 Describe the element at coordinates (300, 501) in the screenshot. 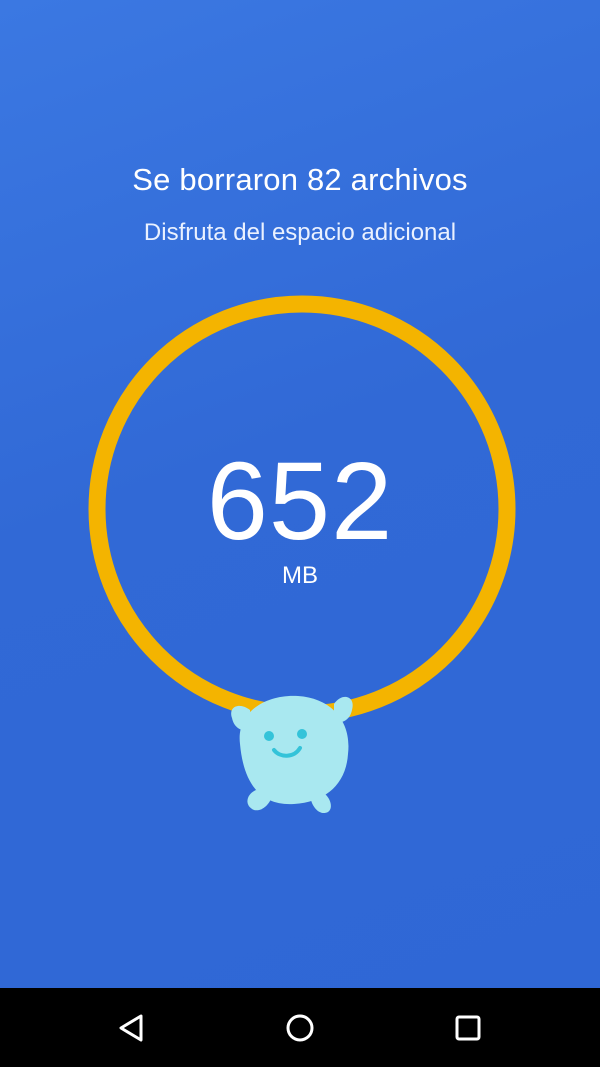

I see `freed-space-value: 652` at that location.